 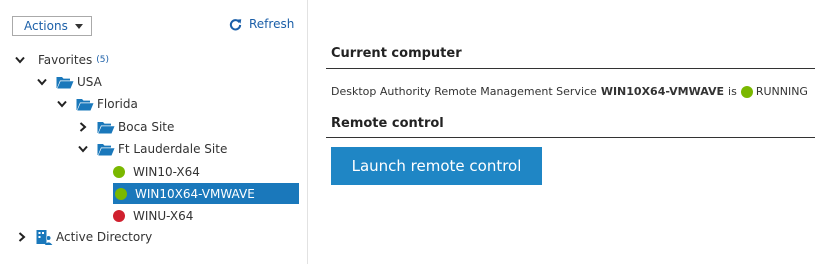 I want to click on computer-label: WINU-X64, so click(x=163, y=215).